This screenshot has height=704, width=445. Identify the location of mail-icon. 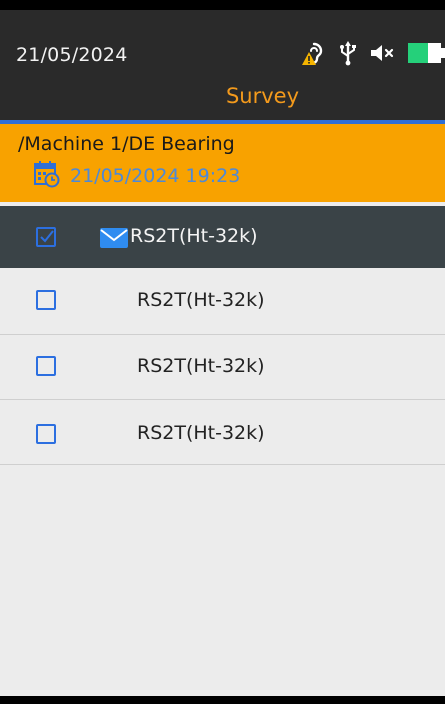
(114, 240).